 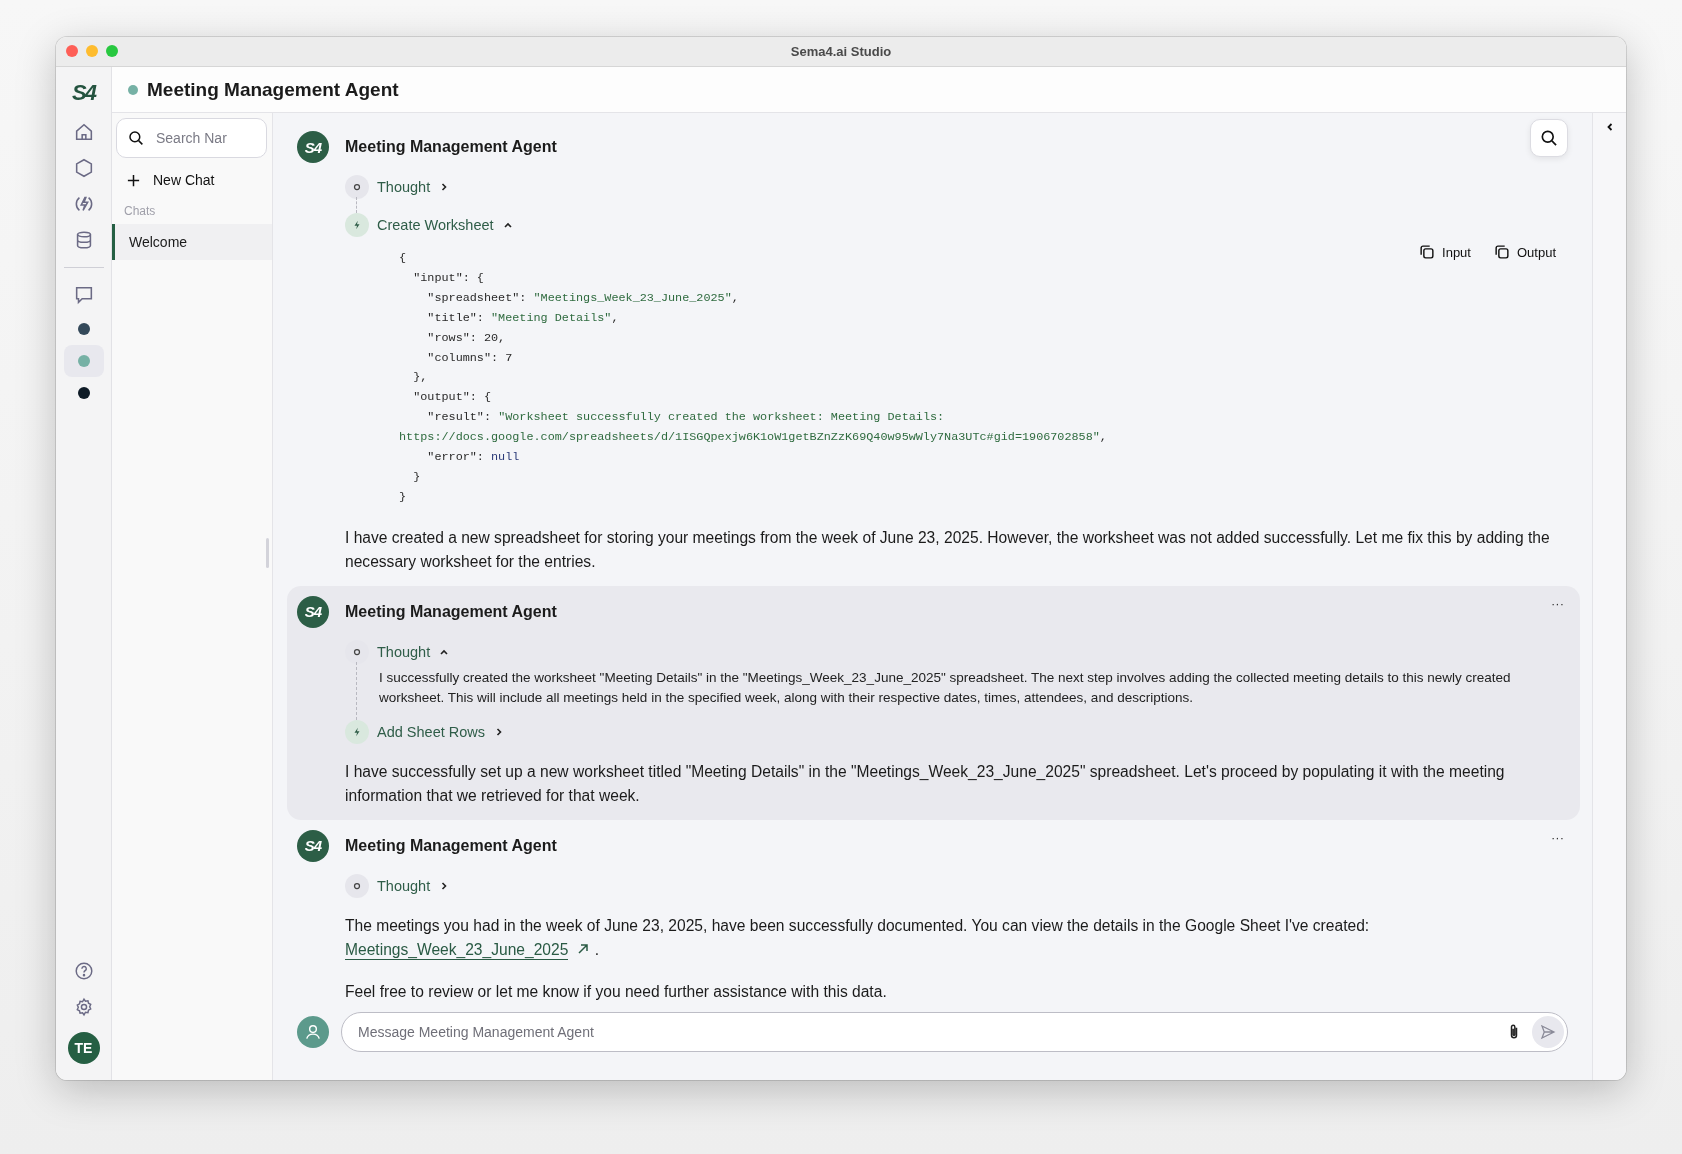 What do you see at coordinates (140, 211) in the screenshot?
I see `section-label: Chats` at bounding box center [140, 211].